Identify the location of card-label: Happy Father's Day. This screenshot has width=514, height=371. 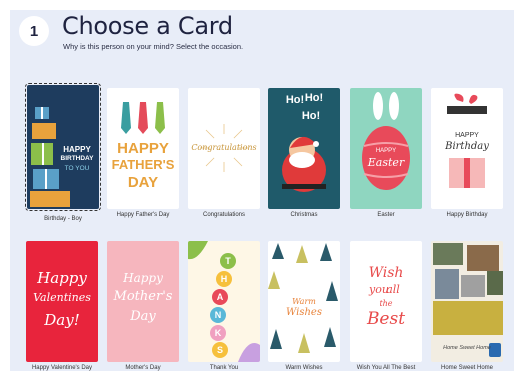
(143, 215).